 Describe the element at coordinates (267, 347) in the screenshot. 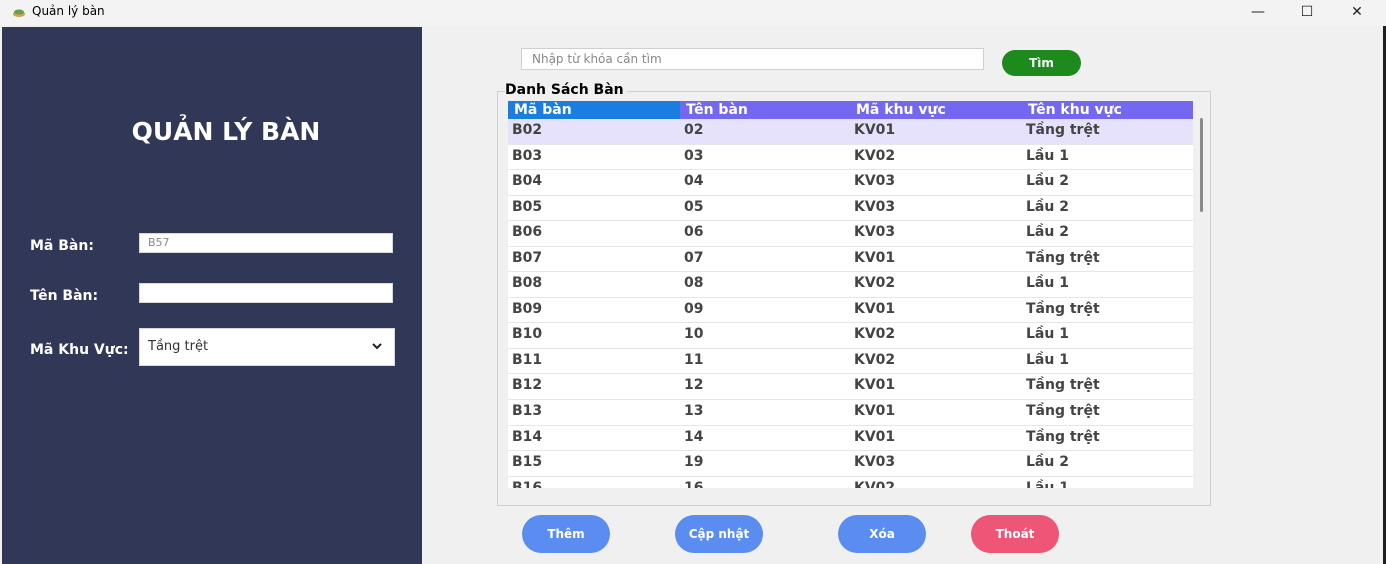

I see `ma-khu-vuc-select: Tầng trệt` at that location.